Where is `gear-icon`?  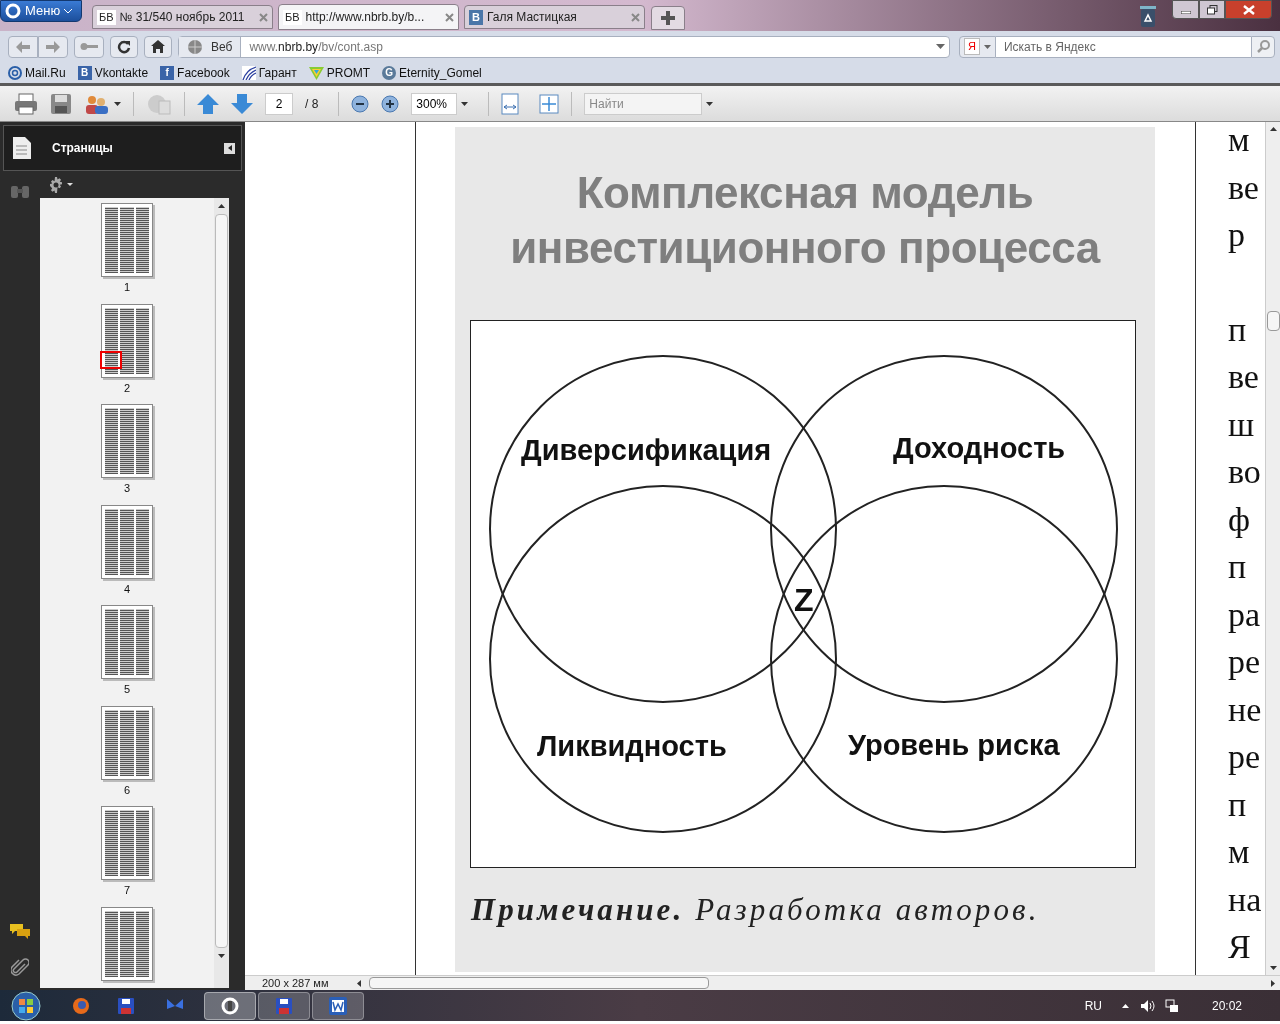 gear-icon is located at coordinates (56, 184).